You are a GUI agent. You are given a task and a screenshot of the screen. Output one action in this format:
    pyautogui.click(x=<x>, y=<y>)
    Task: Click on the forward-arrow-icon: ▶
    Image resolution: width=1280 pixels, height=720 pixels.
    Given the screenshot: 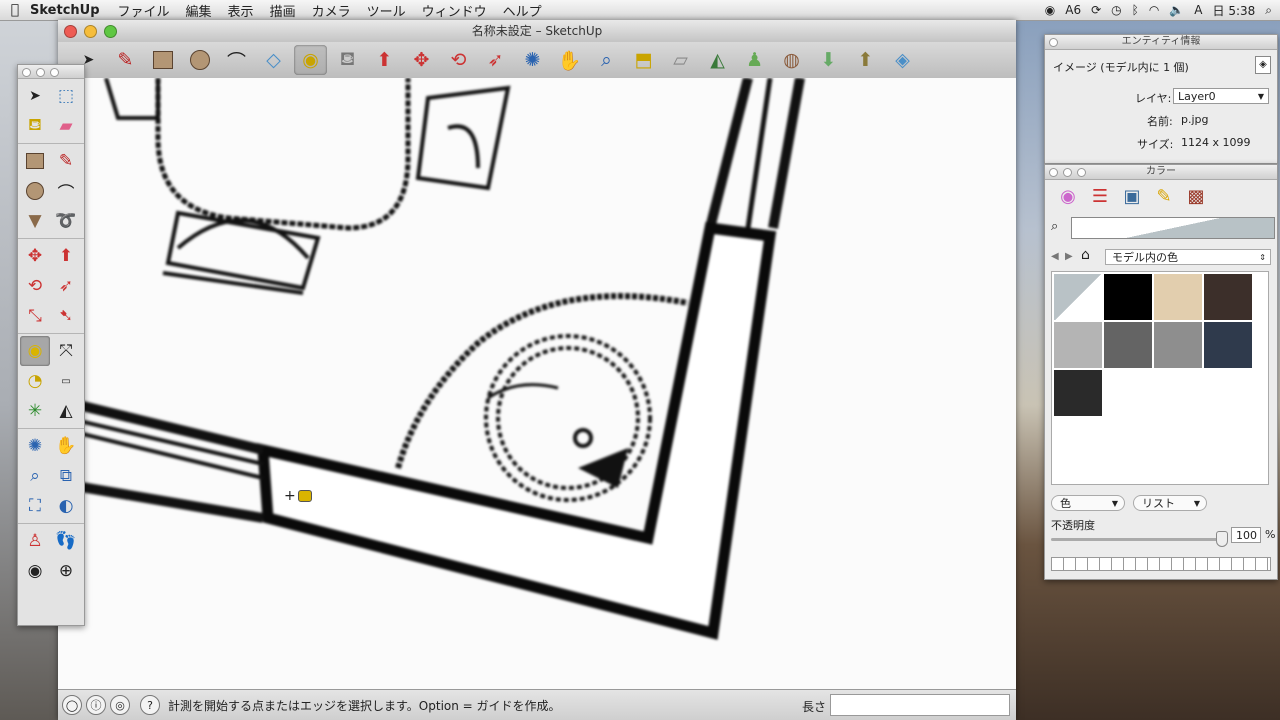 What is the action you would take?
    pyautogui.click(x=1069, y=256)
    